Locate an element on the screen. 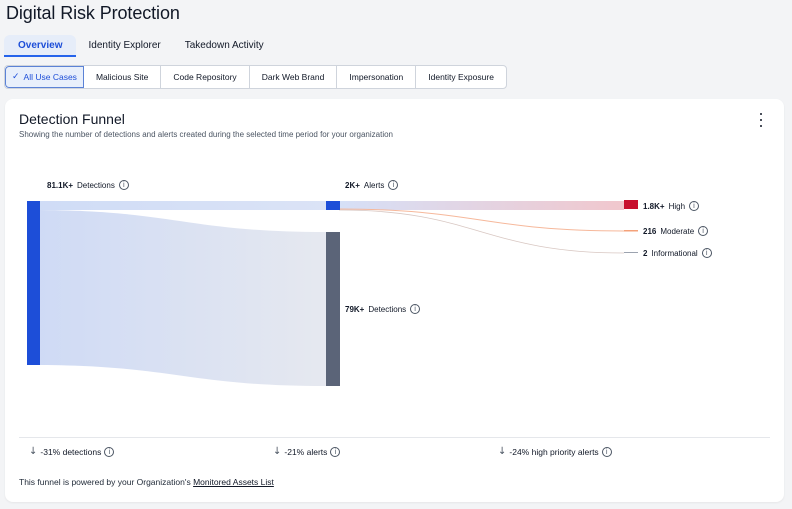  stat-alerts-change: ↓ -21% alerts i is located at coordinates (307, 451).